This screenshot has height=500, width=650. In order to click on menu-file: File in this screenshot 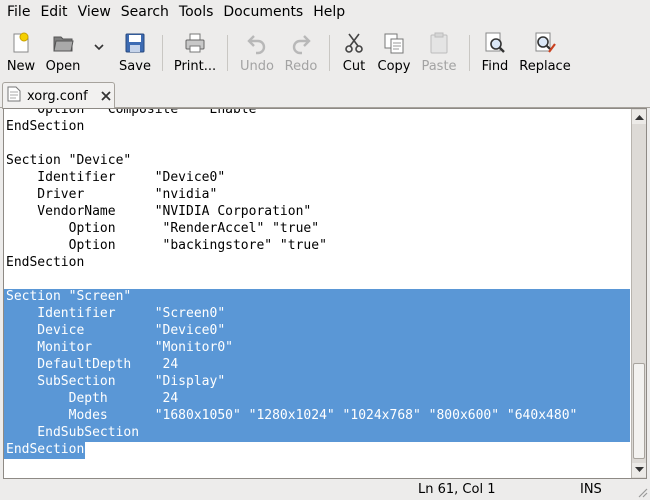, I will do `click(18, 12)`.